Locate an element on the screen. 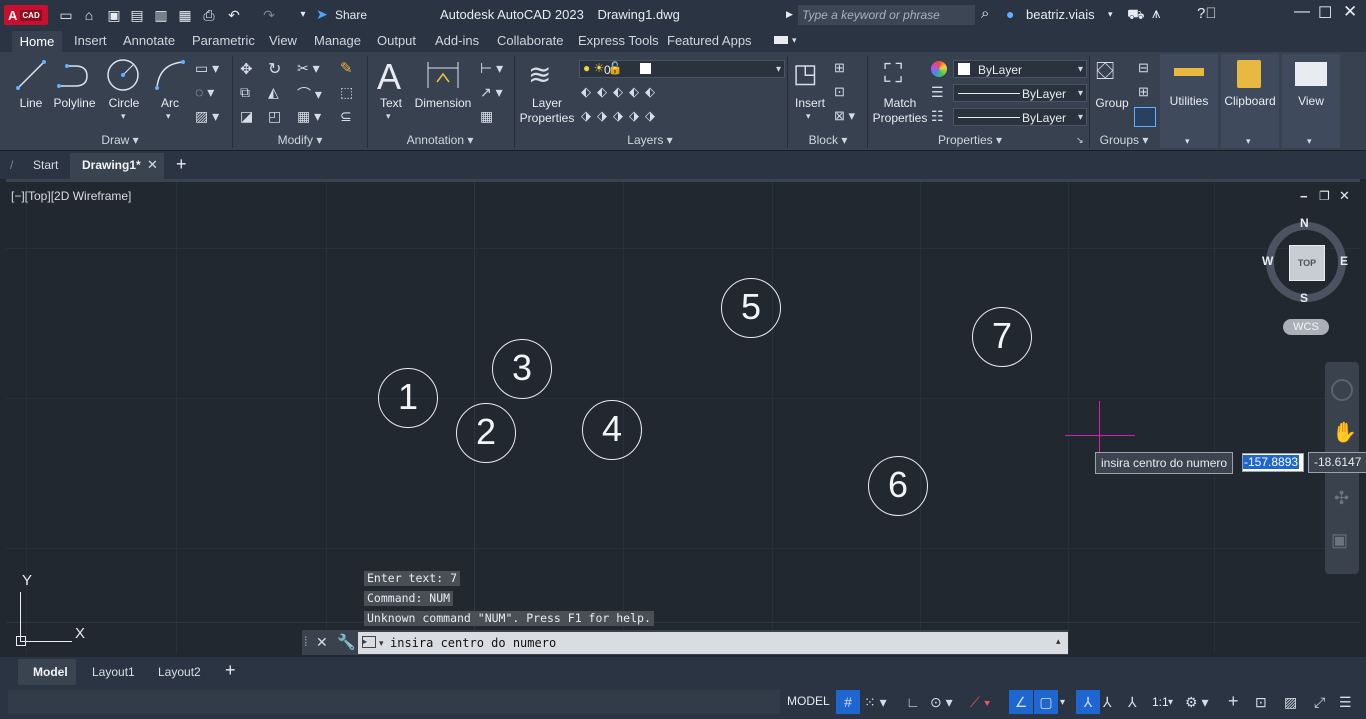 Image resolution: width=1366 pixels, height=719 pixels. customize-toolbar-icon: ▾ is located at coordinates (303, 15).